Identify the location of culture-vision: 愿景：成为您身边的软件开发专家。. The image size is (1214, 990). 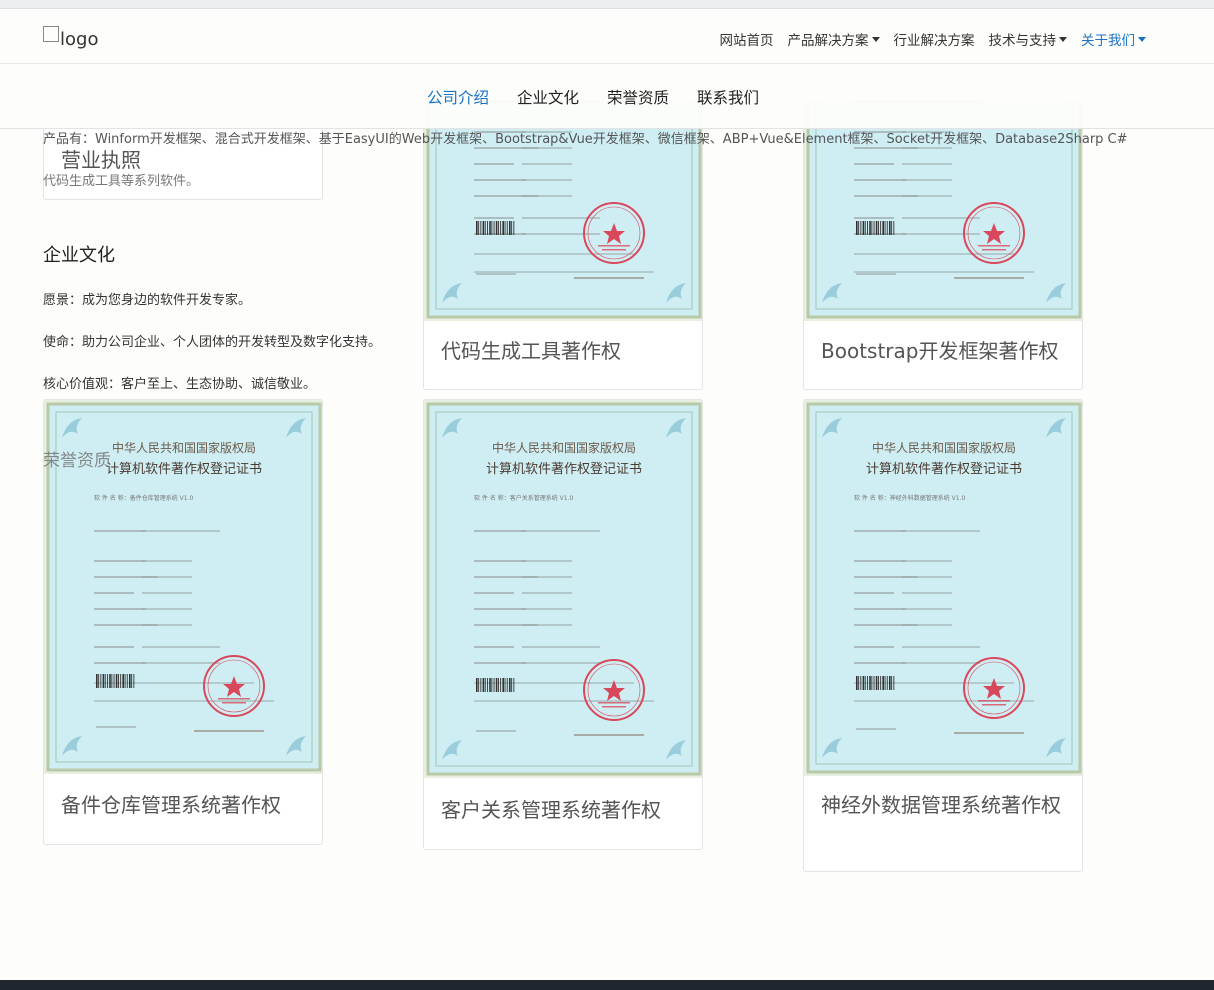
(147, 300).